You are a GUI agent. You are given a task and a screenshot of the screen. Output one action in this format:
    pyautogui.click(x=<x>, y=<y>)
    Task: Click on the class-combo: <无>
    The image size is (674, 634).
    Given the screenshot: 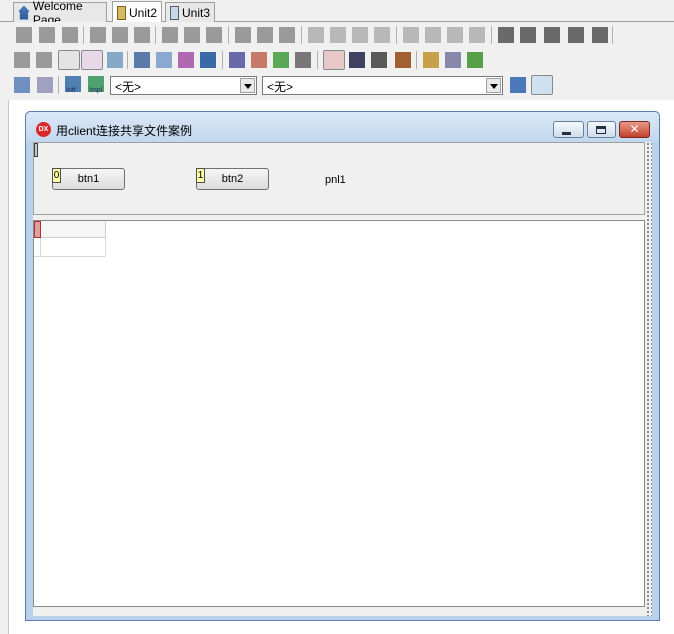 What is the action you would take?
    pyautogui.click(x=183, y=85)
    